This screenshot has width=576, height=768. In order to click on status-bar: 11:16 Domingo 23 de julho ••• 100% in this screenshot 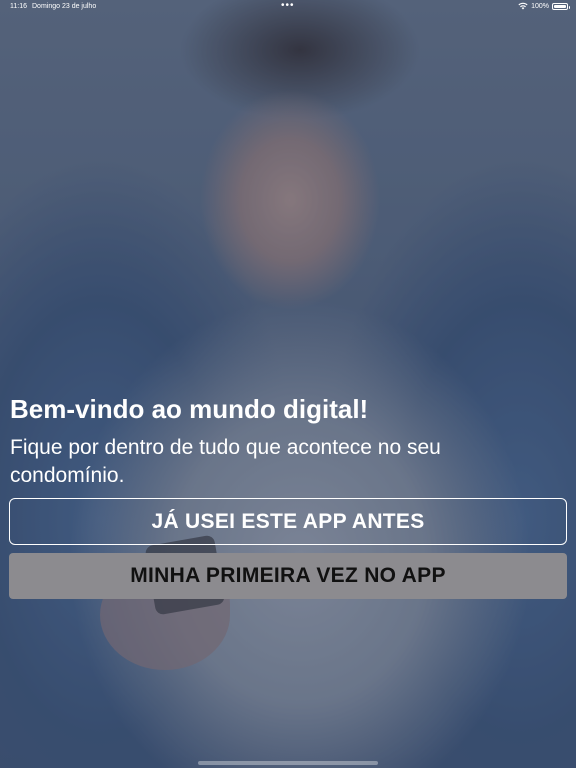, I will do `click(288, 7)`.